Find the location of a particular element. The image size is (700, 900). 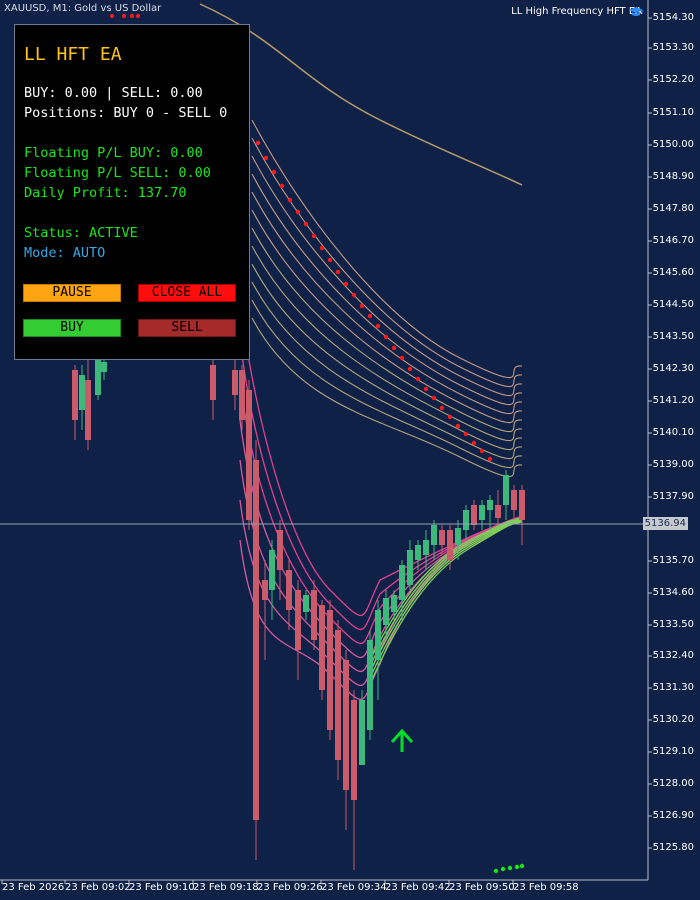

positions-summary: Positions: BUY 0 - SELL 0 is located at coordinates (126, 113).